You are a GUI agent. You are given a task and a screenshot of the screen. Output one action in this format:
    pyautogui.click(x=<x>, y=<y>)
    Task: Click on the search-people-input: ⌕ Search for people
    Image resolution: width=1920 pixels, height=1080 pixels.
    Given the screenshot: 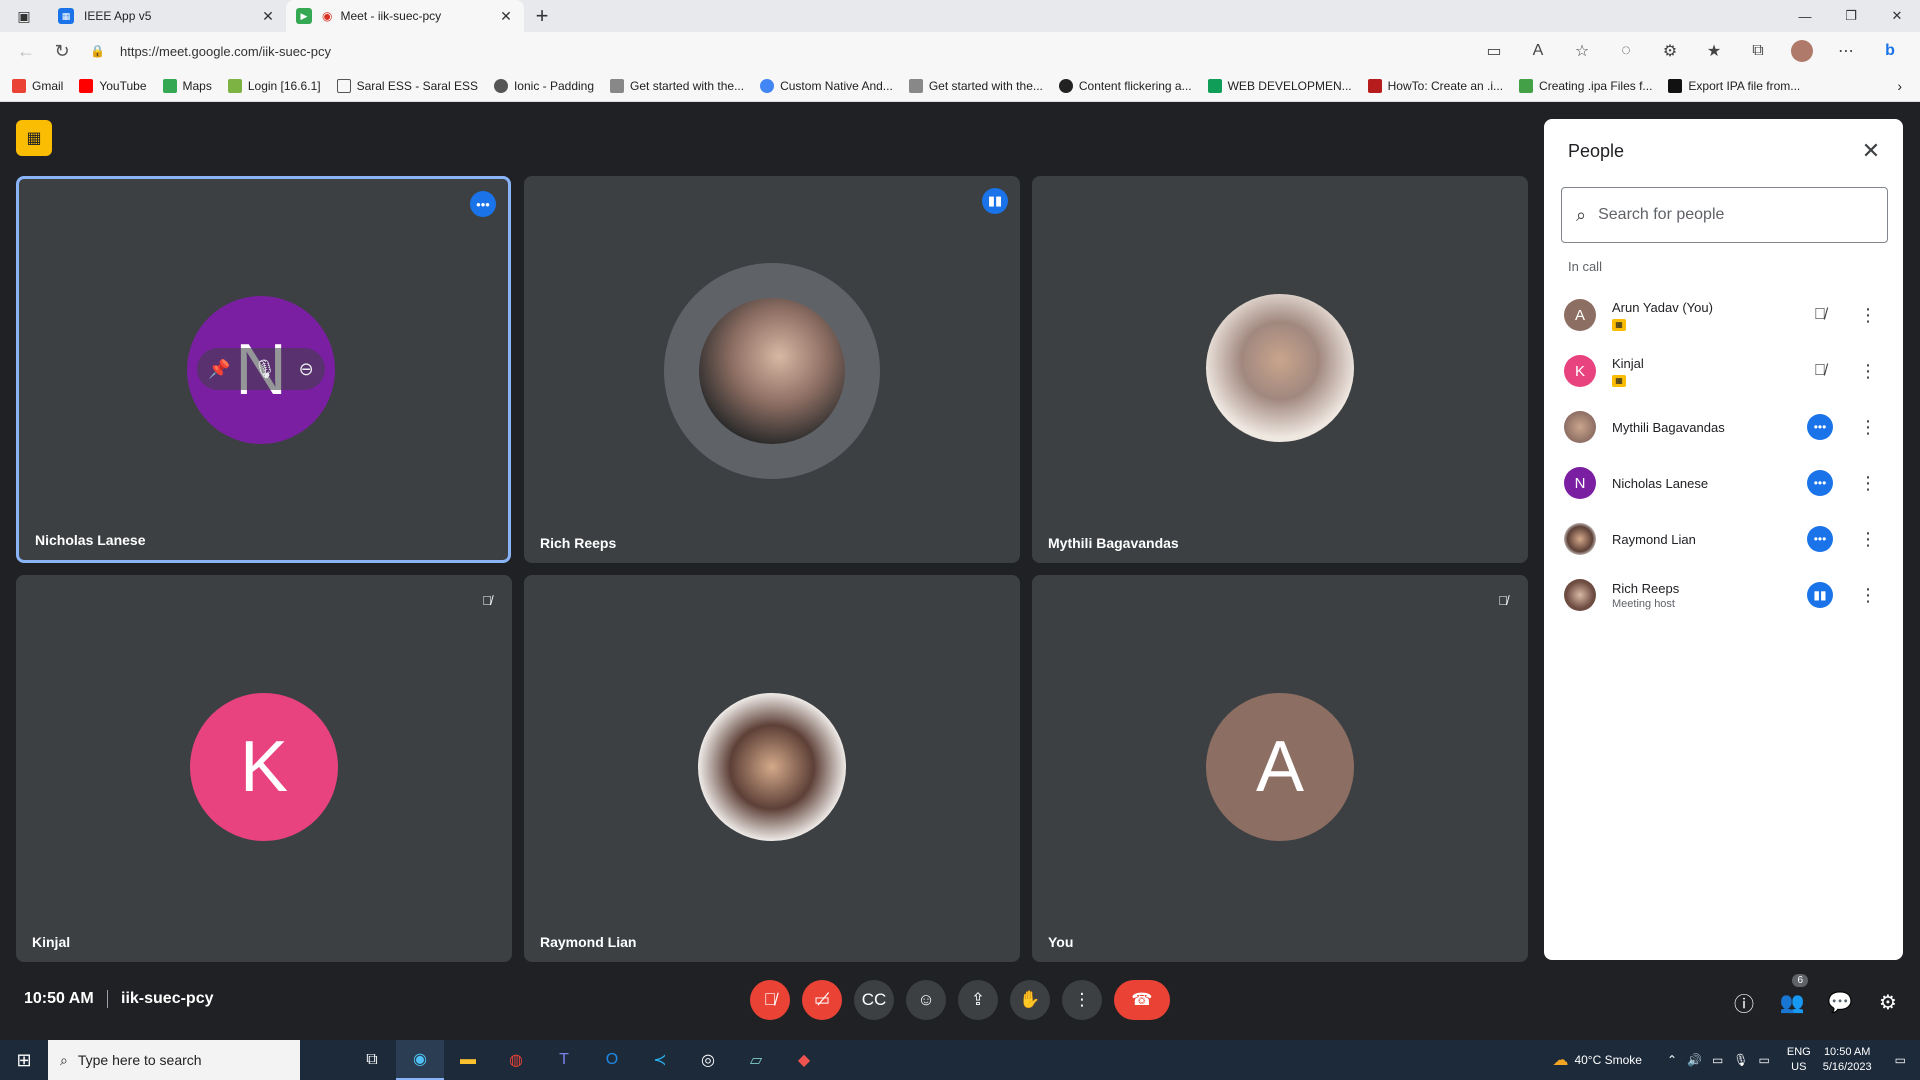 What is the action you would take?
    pyautogui.click(x=1724, y=215)
    